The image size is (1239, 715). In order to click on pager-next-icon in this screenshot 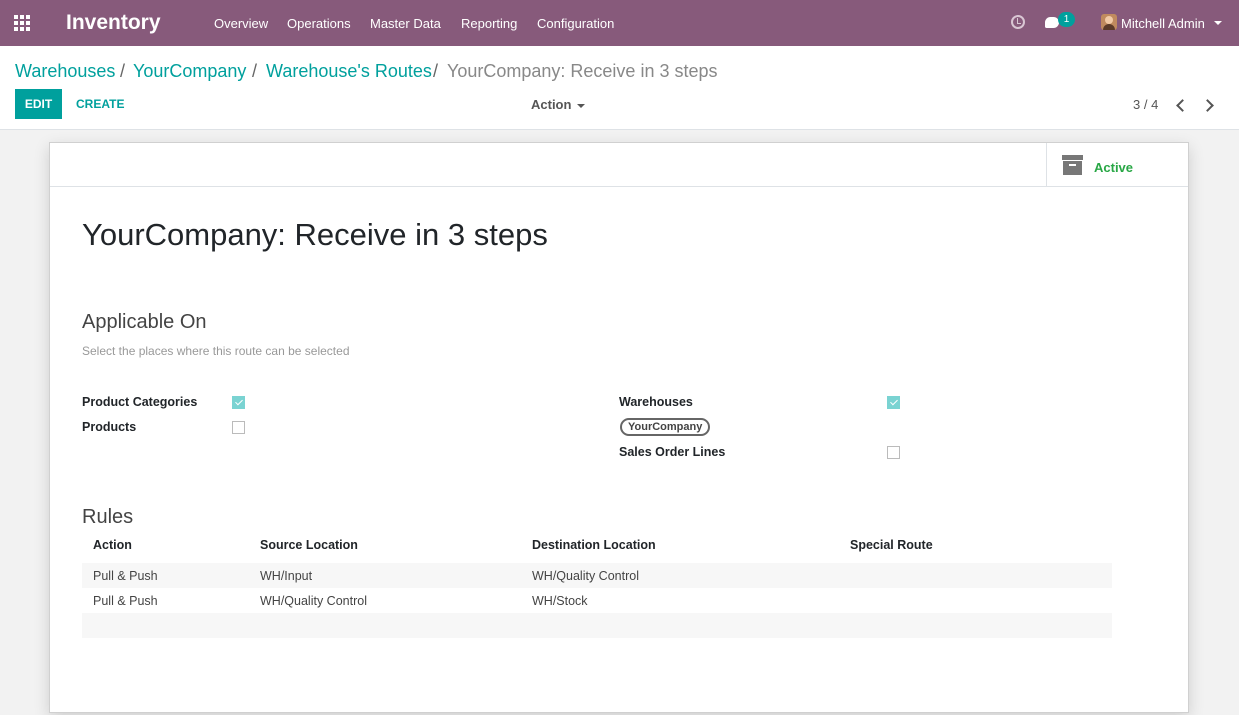, I will do `click(1208, 105)`.